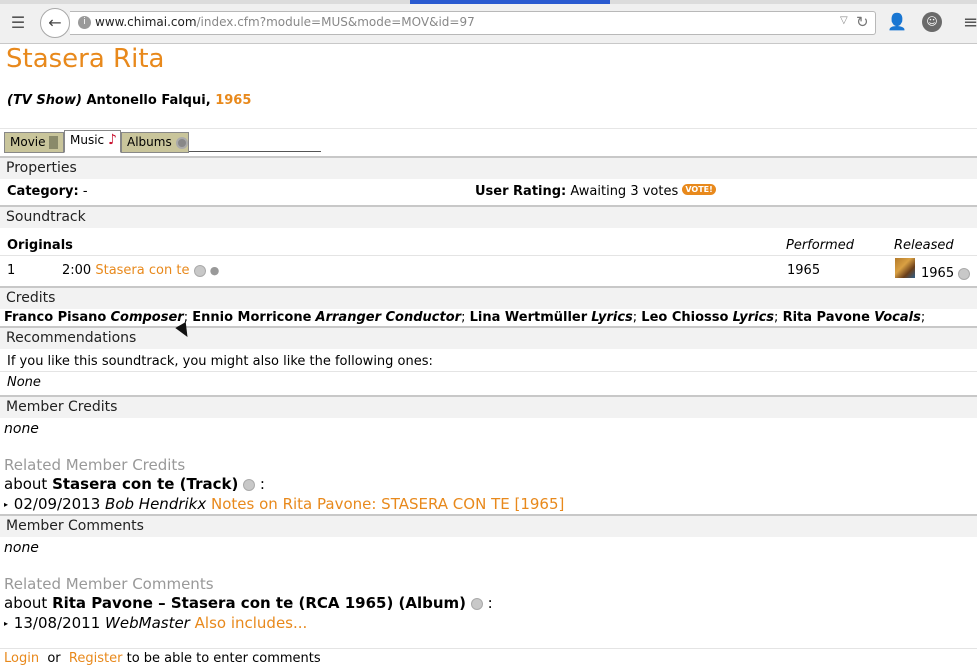 This screenshot has height=668, width=977. Describe the element at coordinates (21, 658) in the screenshot. I see `login-link: Login` at that location.